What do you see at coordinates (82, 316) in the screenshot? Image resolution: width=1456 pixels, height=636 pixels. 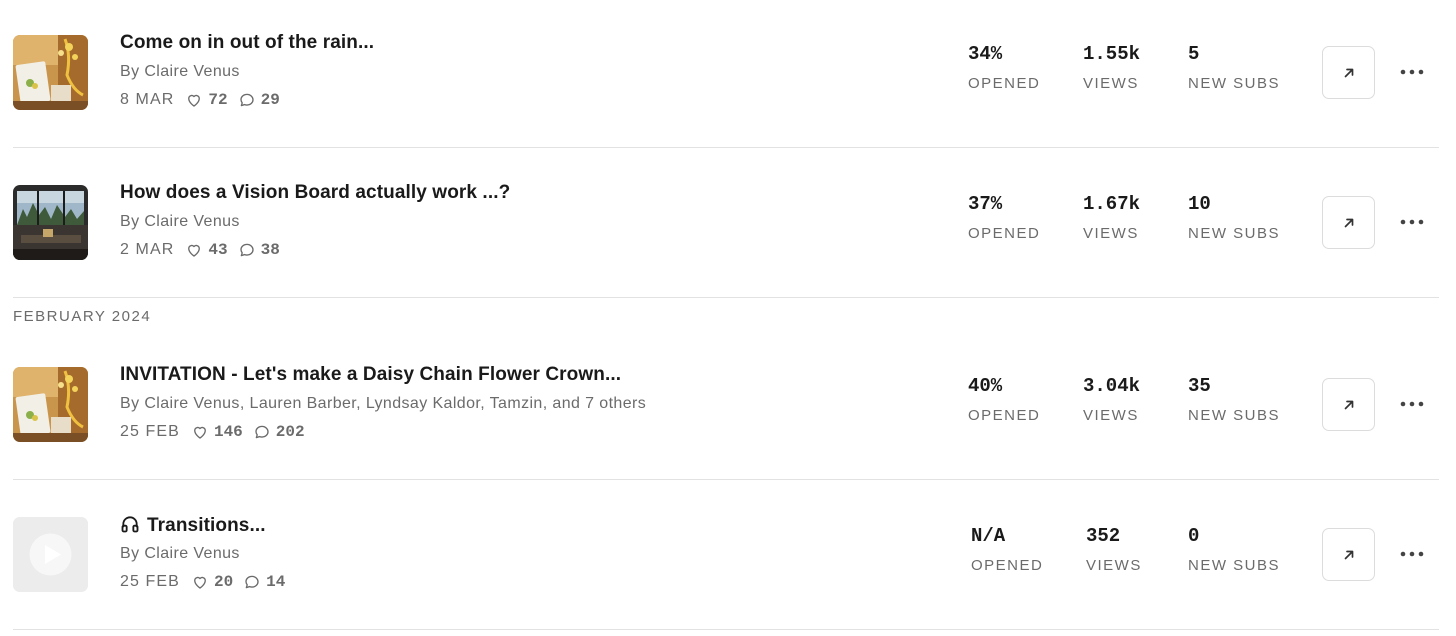 I see `section-label: FEBRUARY 2024` at bounding box center [82, 316].